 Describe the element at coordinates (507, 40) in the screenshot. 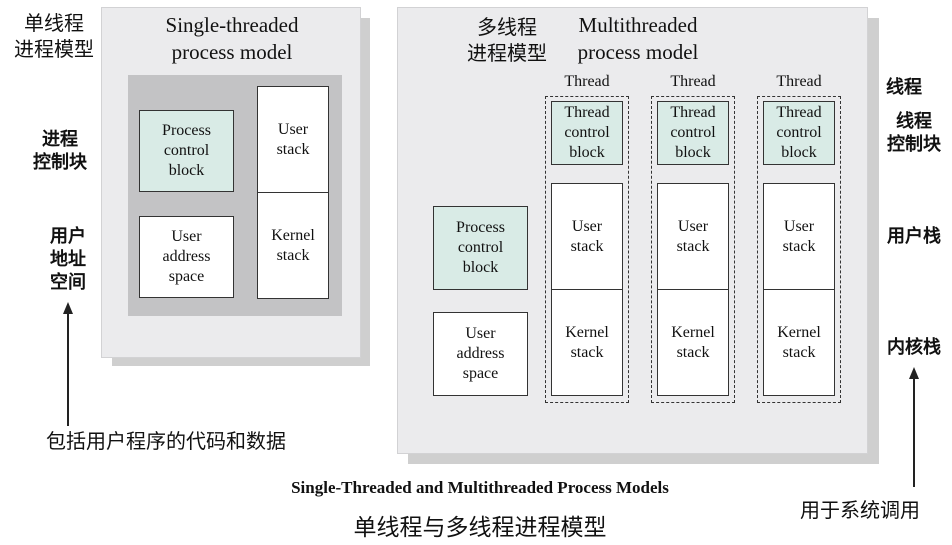

I see `multi-panel-title-cn: 多线程 进程模型` at that location.